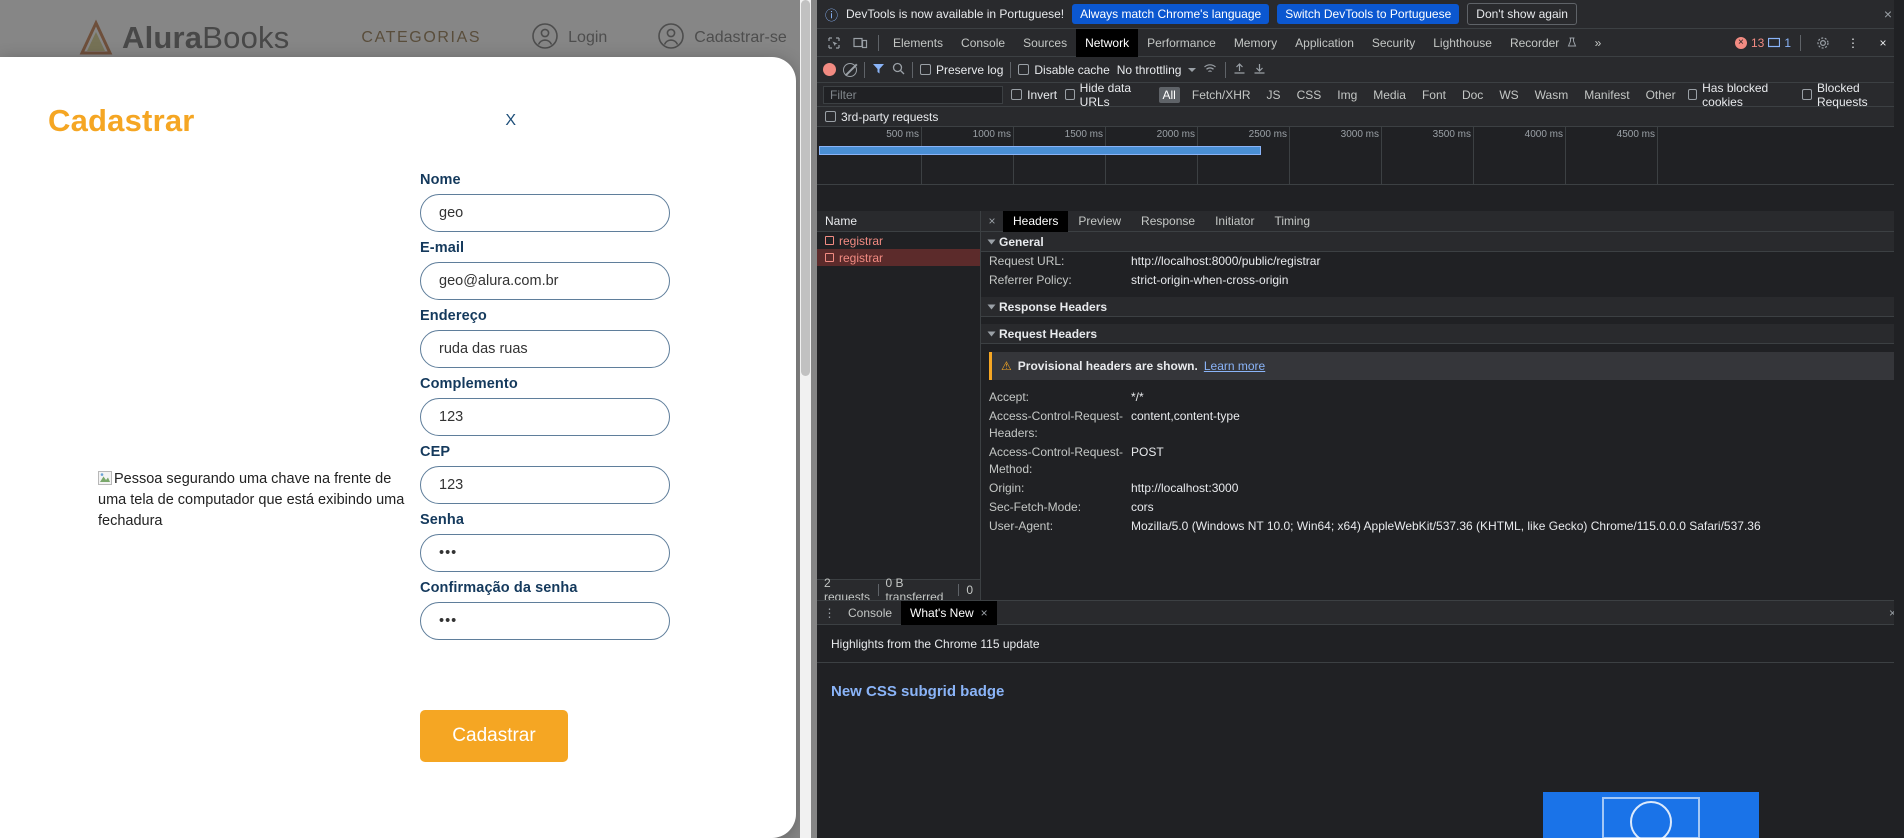 The image size is (1904, 838). What do you see at coordinates (983, 43) in the screenshot?
I see `tab-console: Console` at bounding box center [983, 43].